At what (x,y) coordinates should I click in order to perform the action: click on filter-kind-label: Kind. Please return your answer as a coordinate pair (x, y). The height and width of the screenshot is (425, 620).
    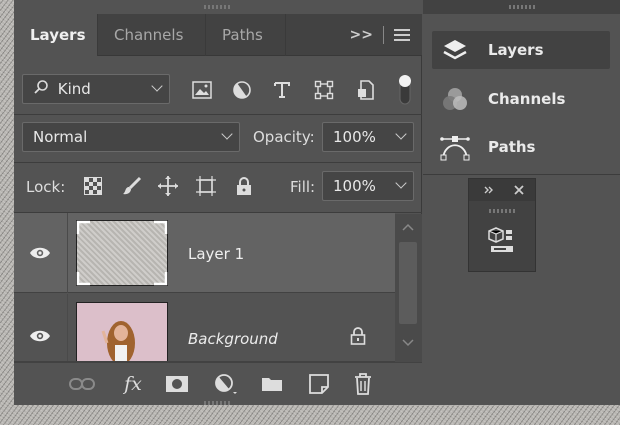
    Looking at the image, I should click on (74, 89).